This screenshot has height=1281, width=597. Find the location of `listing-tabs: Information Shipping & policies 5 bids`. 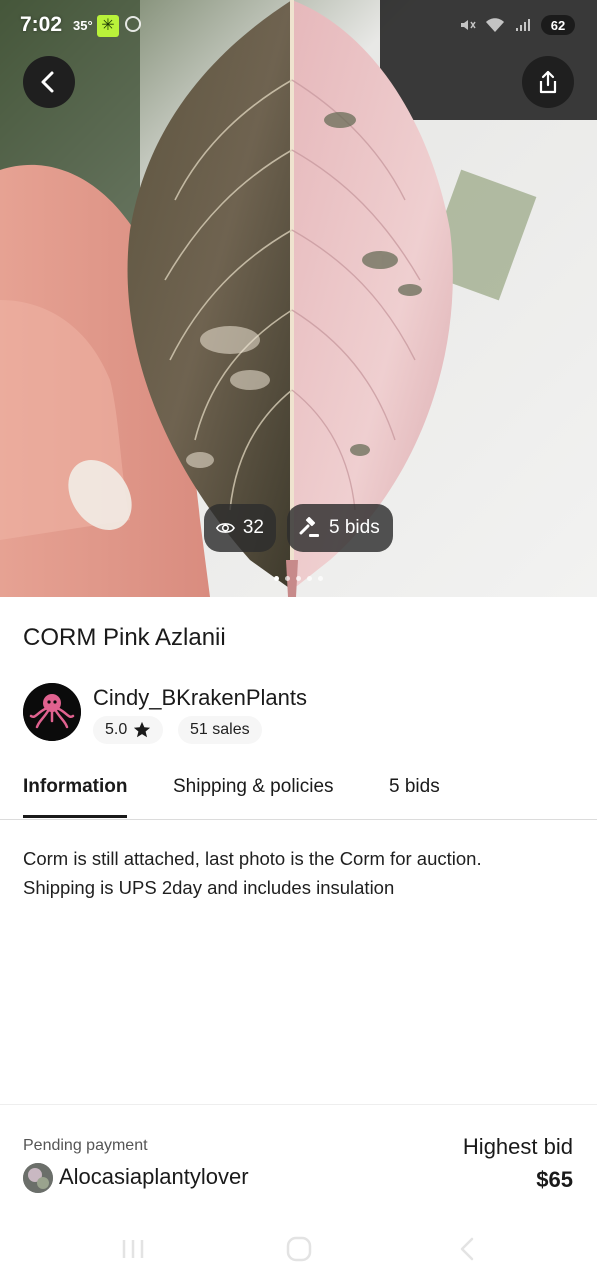

listing-tabs: Information Shipping & policies 5 bids is located at coordinates (298, 791).